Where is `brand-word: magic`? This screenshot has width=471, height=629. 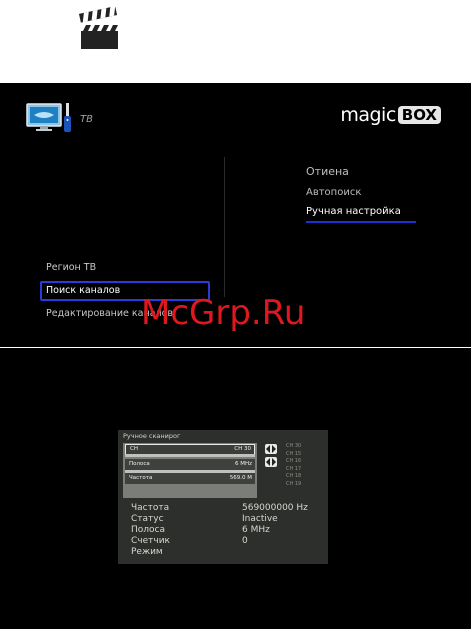
brand-word: magic is located at coordinates (368, 115).